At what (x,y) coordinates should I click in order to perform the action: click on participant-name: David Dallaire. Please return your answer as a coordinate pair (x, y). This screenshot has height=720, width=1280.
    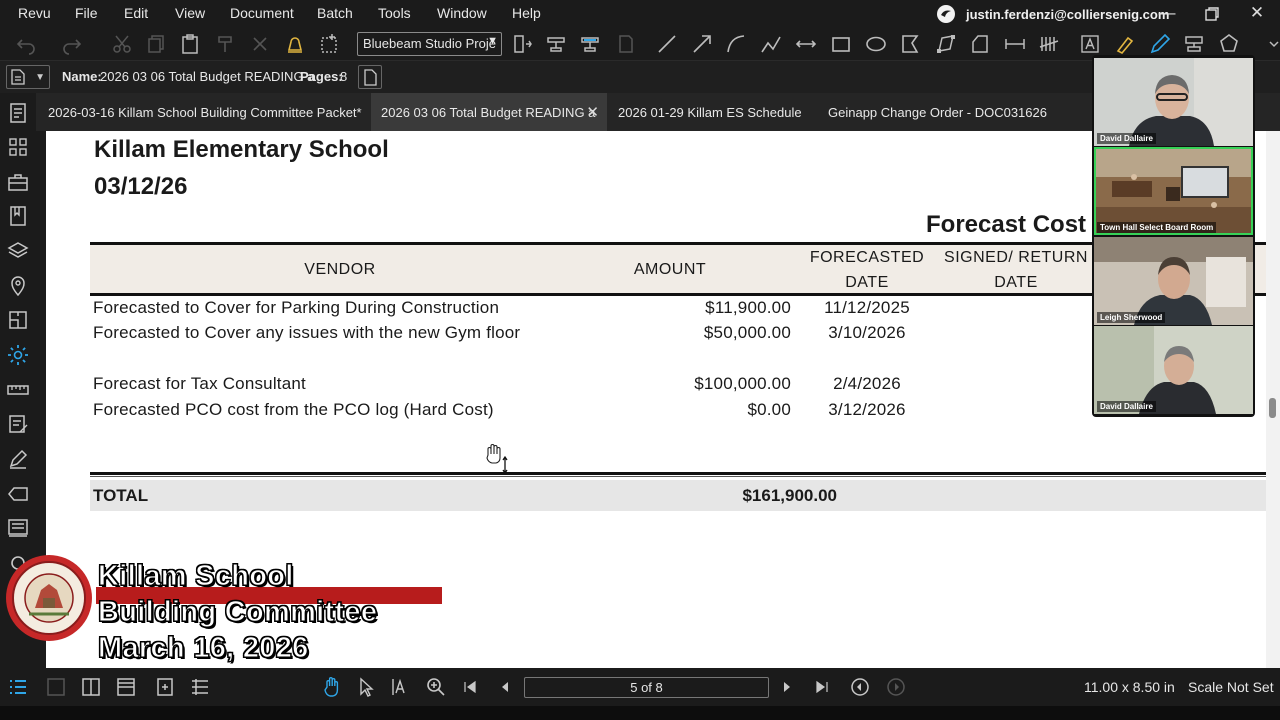
    Looking at the image, I should click on (1126, 138).